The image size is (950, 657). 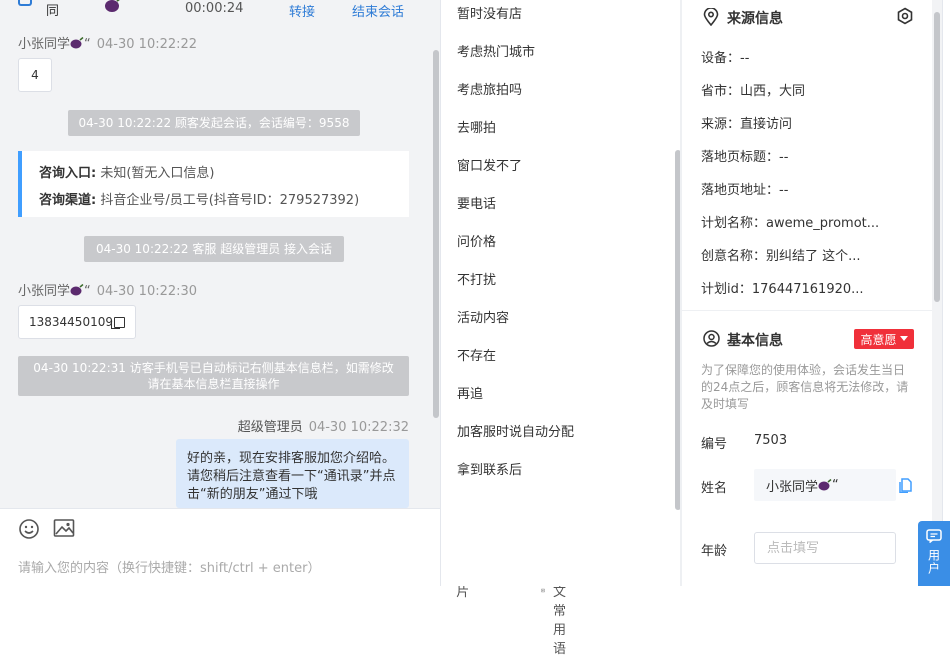 I want to click on name-label: 姓名, so click(x=714, y=488).